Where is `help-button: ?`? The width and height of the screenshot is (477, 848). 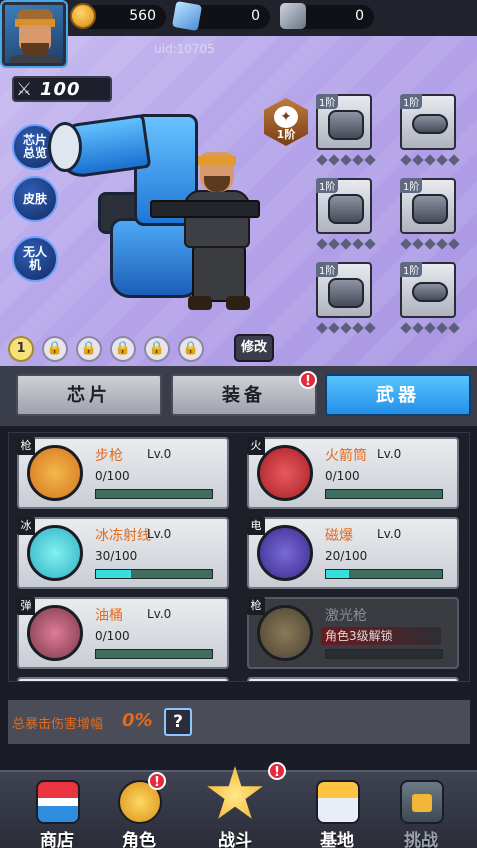
help-button: ? is located at coordinates (178, 722).